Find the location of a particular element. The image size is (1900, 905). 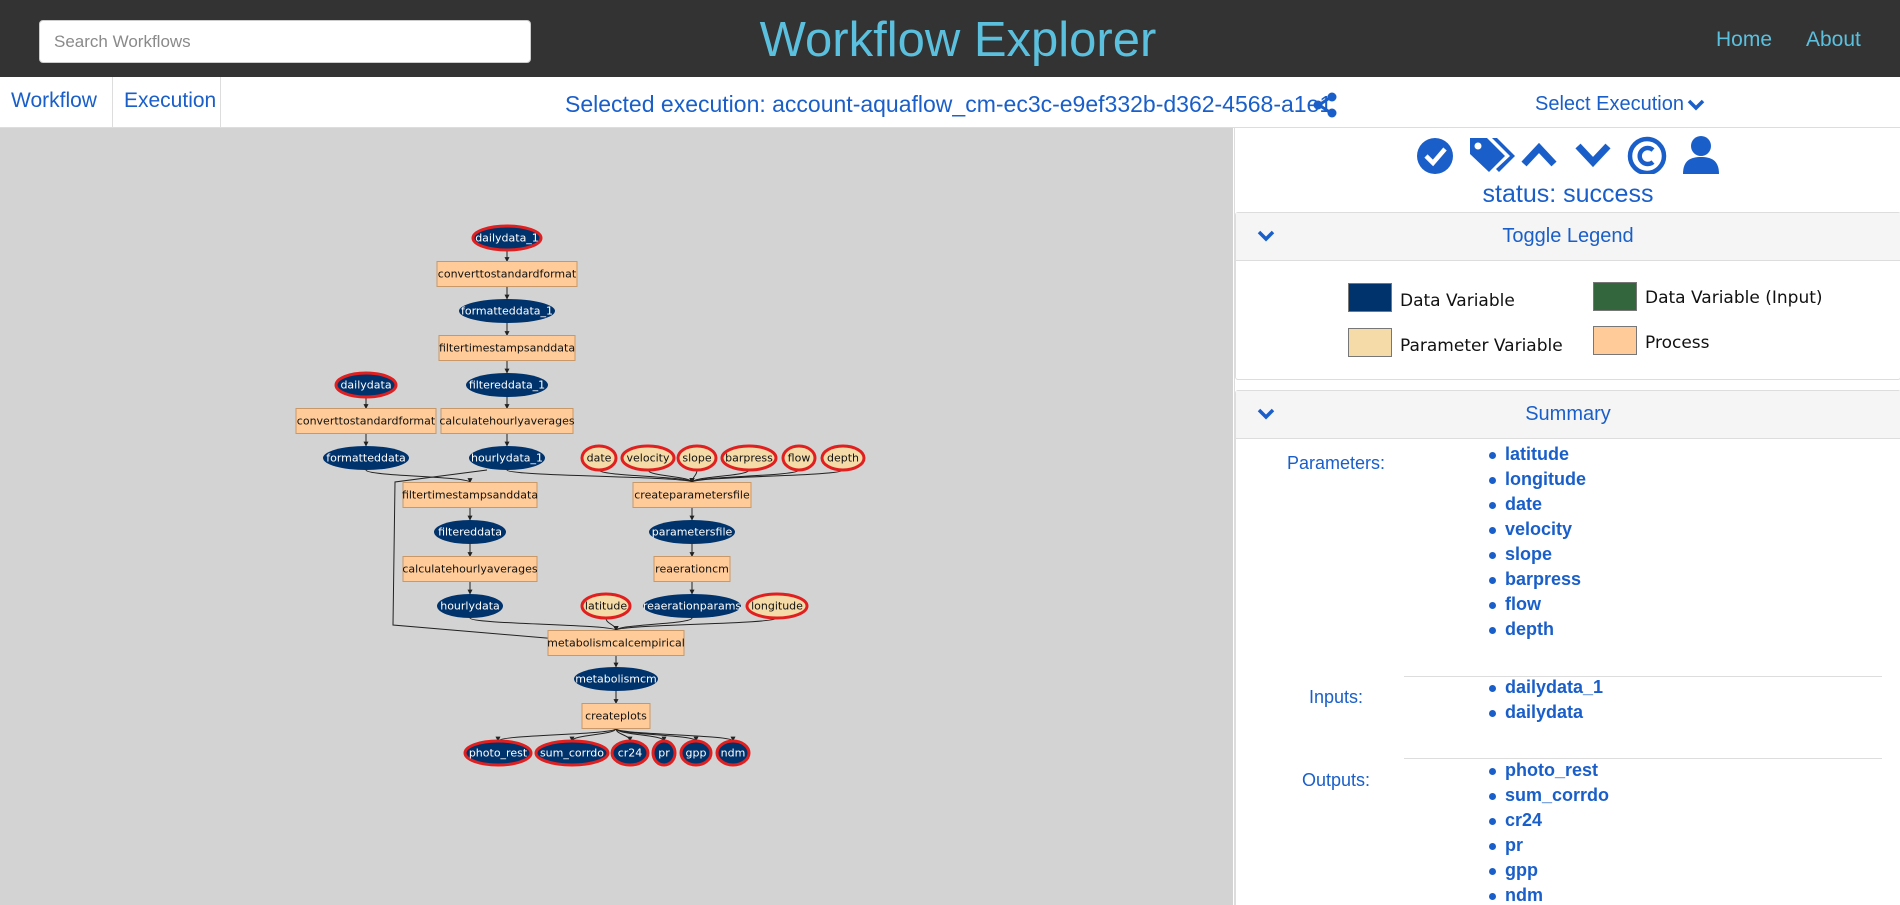

parameter-item-depth: depth is located at coordinates (1537, 629).